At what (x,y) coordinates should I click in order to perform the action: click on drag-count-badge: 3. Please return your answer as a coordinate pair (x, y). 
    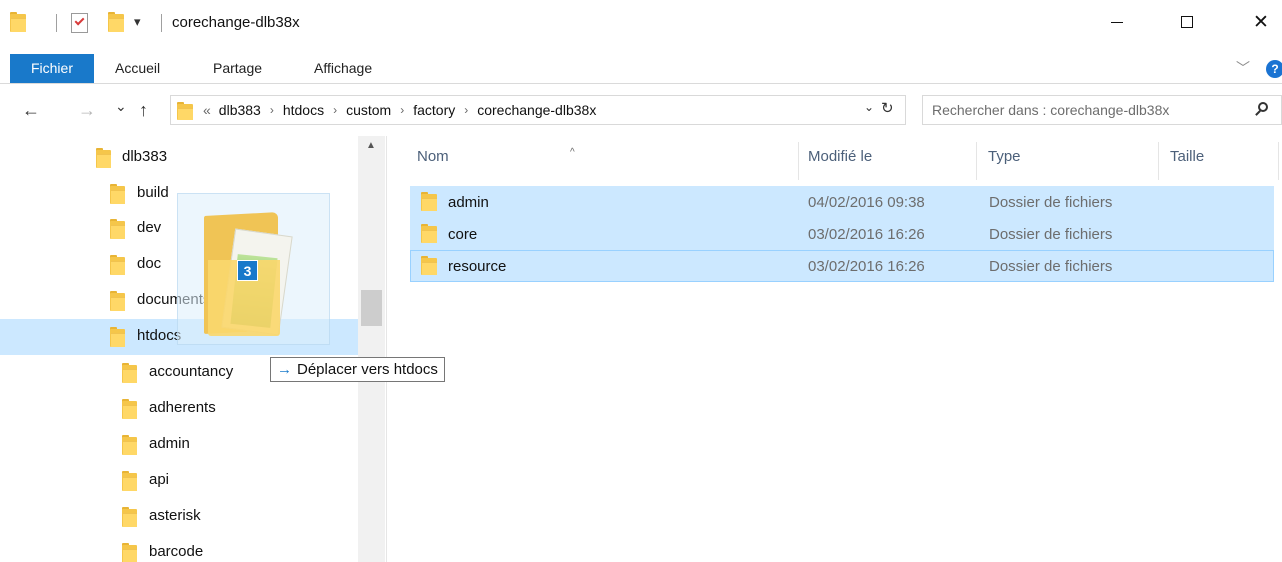
    Looking at the image, I should click on (247, 270).